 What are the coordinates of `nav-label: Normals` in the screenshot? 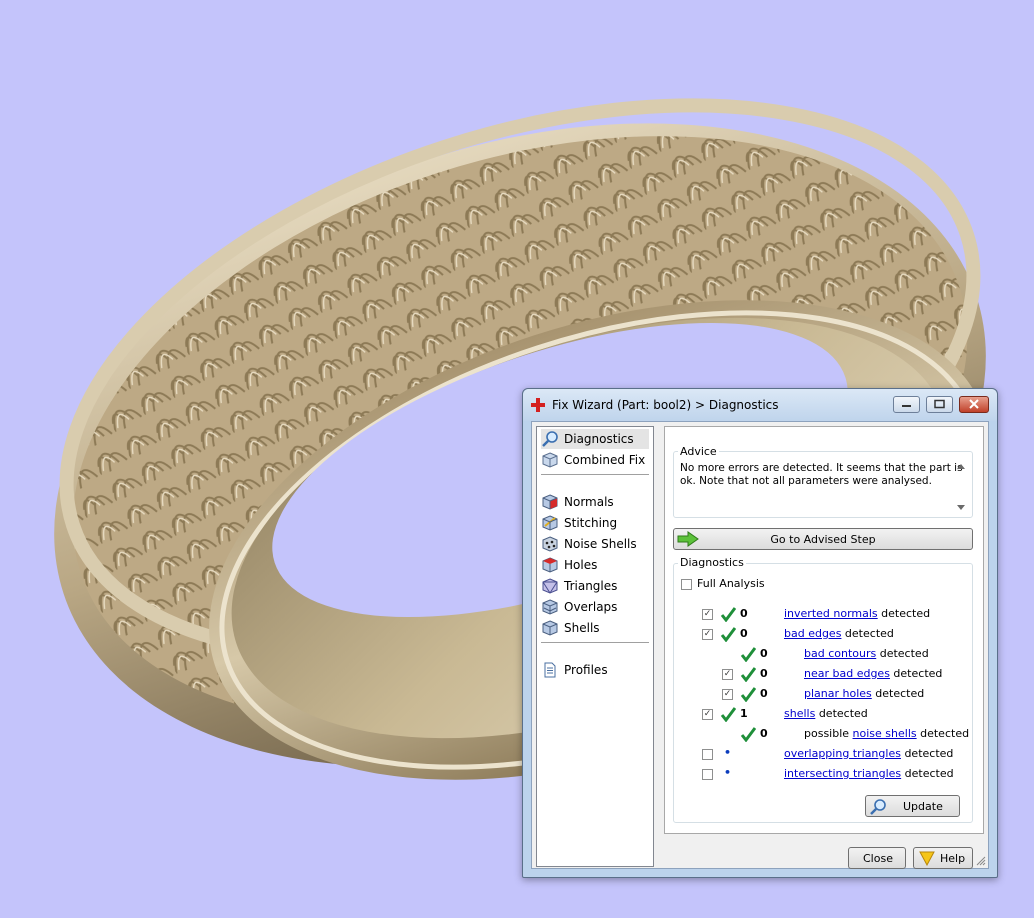 It's located at (589, 502).